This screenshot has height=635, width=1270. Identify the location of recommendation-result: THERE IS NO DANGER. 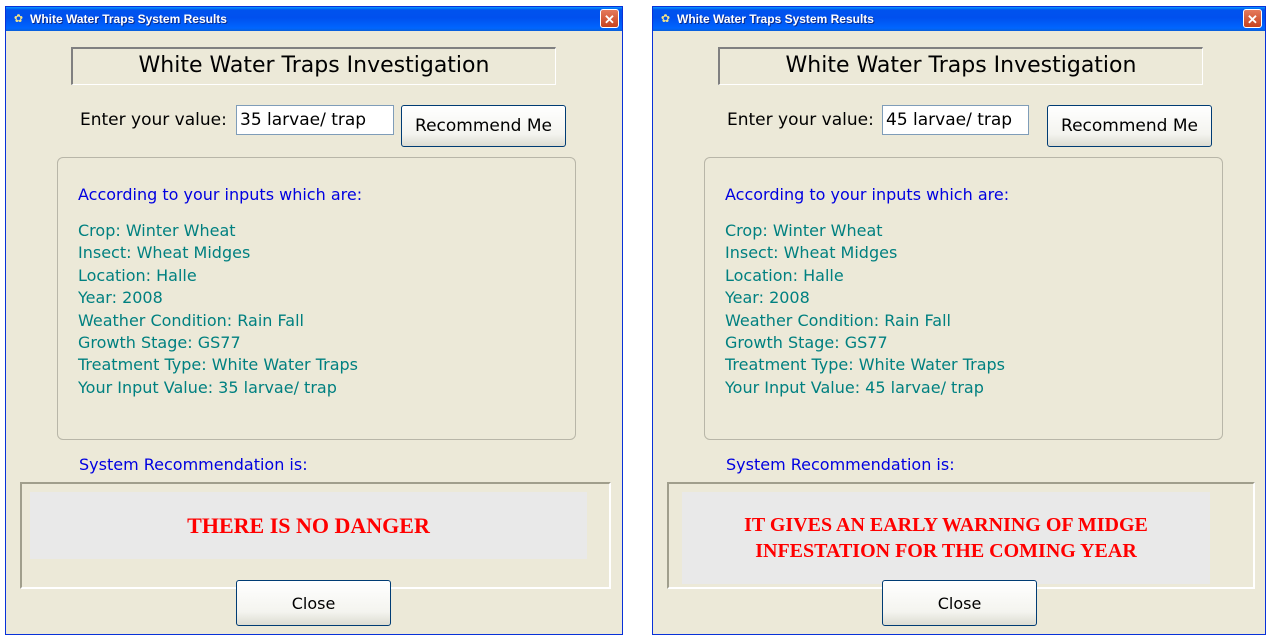
(308, 525).